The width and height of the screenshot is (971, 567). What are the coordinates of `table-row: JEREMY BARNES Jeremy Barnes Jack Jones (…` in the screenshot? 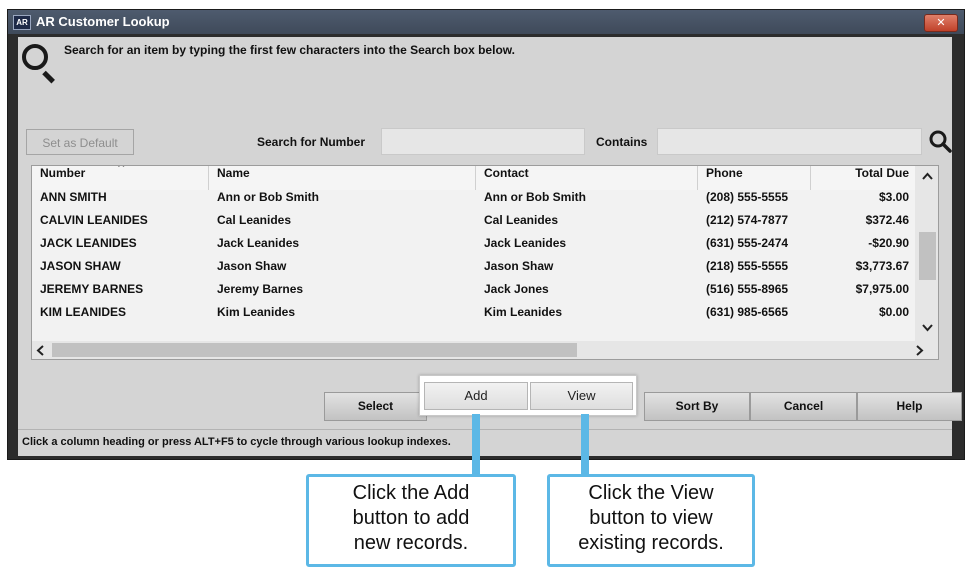 It's located at (473, 293).